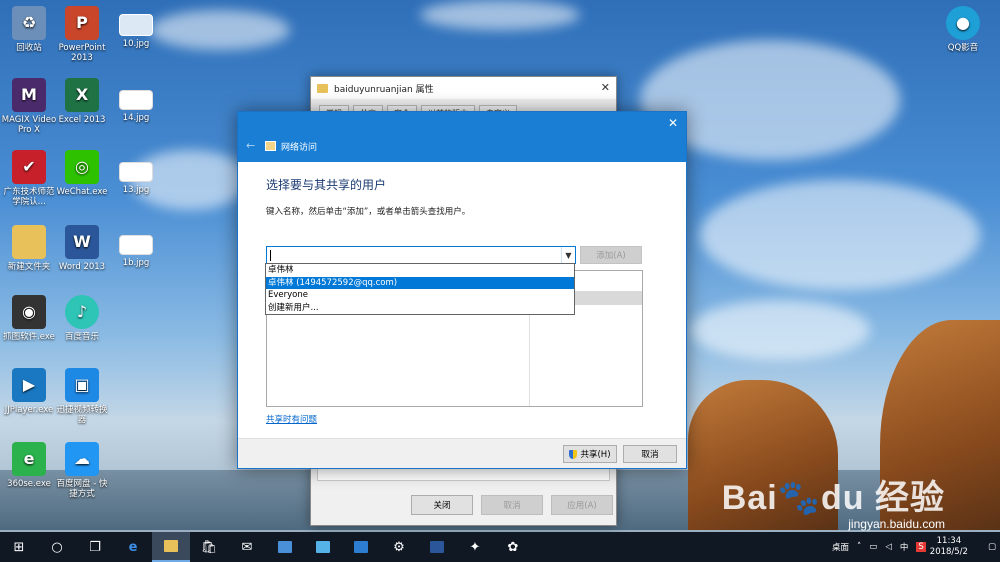  What do you see at coordinates (29, 167) in the screenshot?
I see `app-icon: ✔` at bounding box center [29, 167].